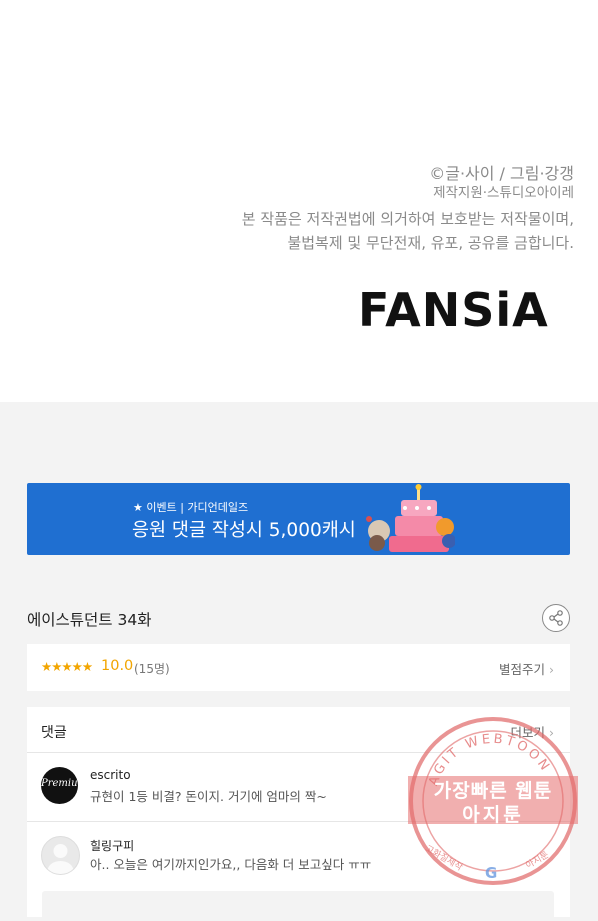 This screenshot has height=921, width=598. I want to click on rating-score: 10.0, so click(117, 666).